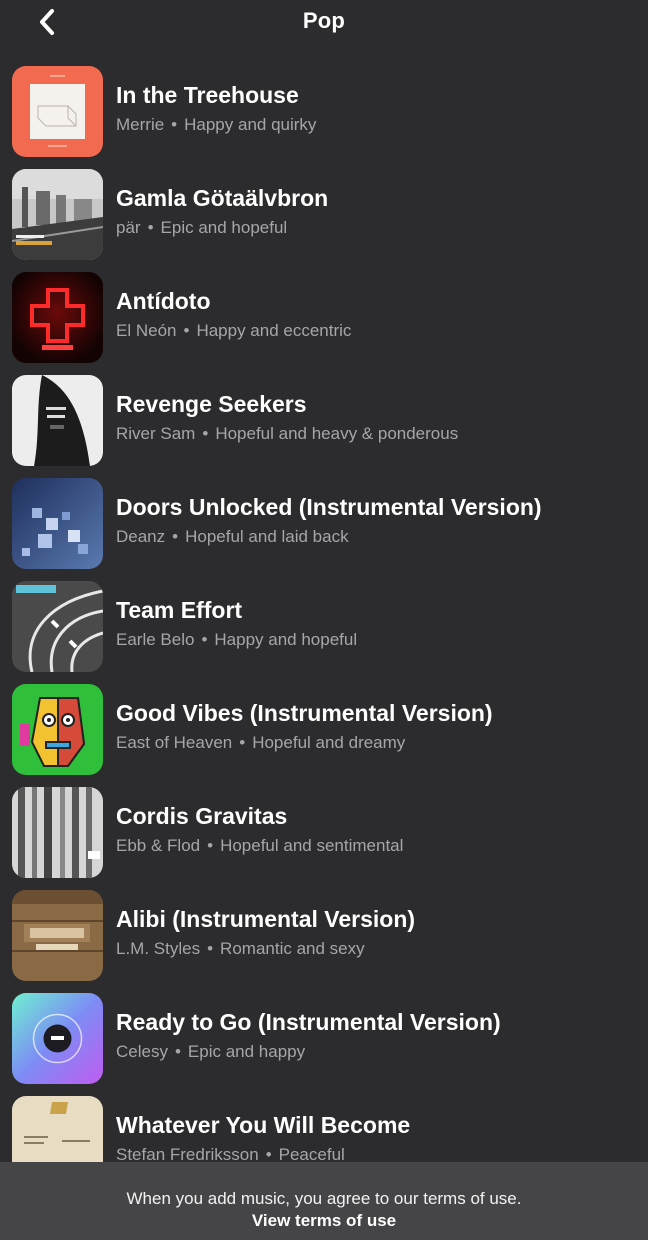  Describe the element at coordinates (155, 639) in the screenshot. I see `song-artist: Earle Belo` at that location.